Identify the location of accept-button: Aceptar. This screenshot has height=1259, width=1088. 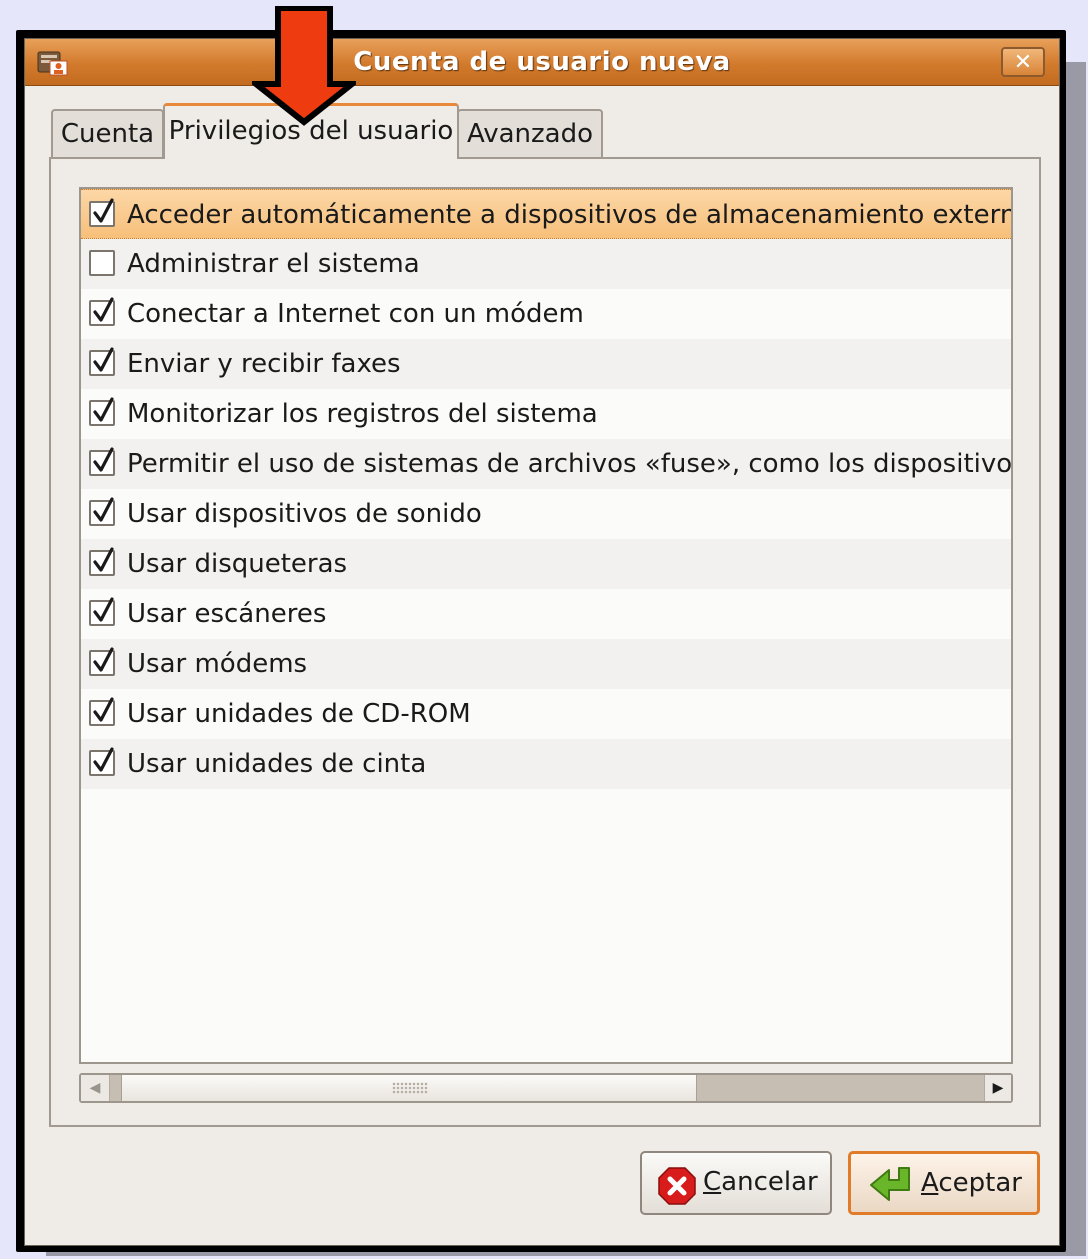
(944, 1183).